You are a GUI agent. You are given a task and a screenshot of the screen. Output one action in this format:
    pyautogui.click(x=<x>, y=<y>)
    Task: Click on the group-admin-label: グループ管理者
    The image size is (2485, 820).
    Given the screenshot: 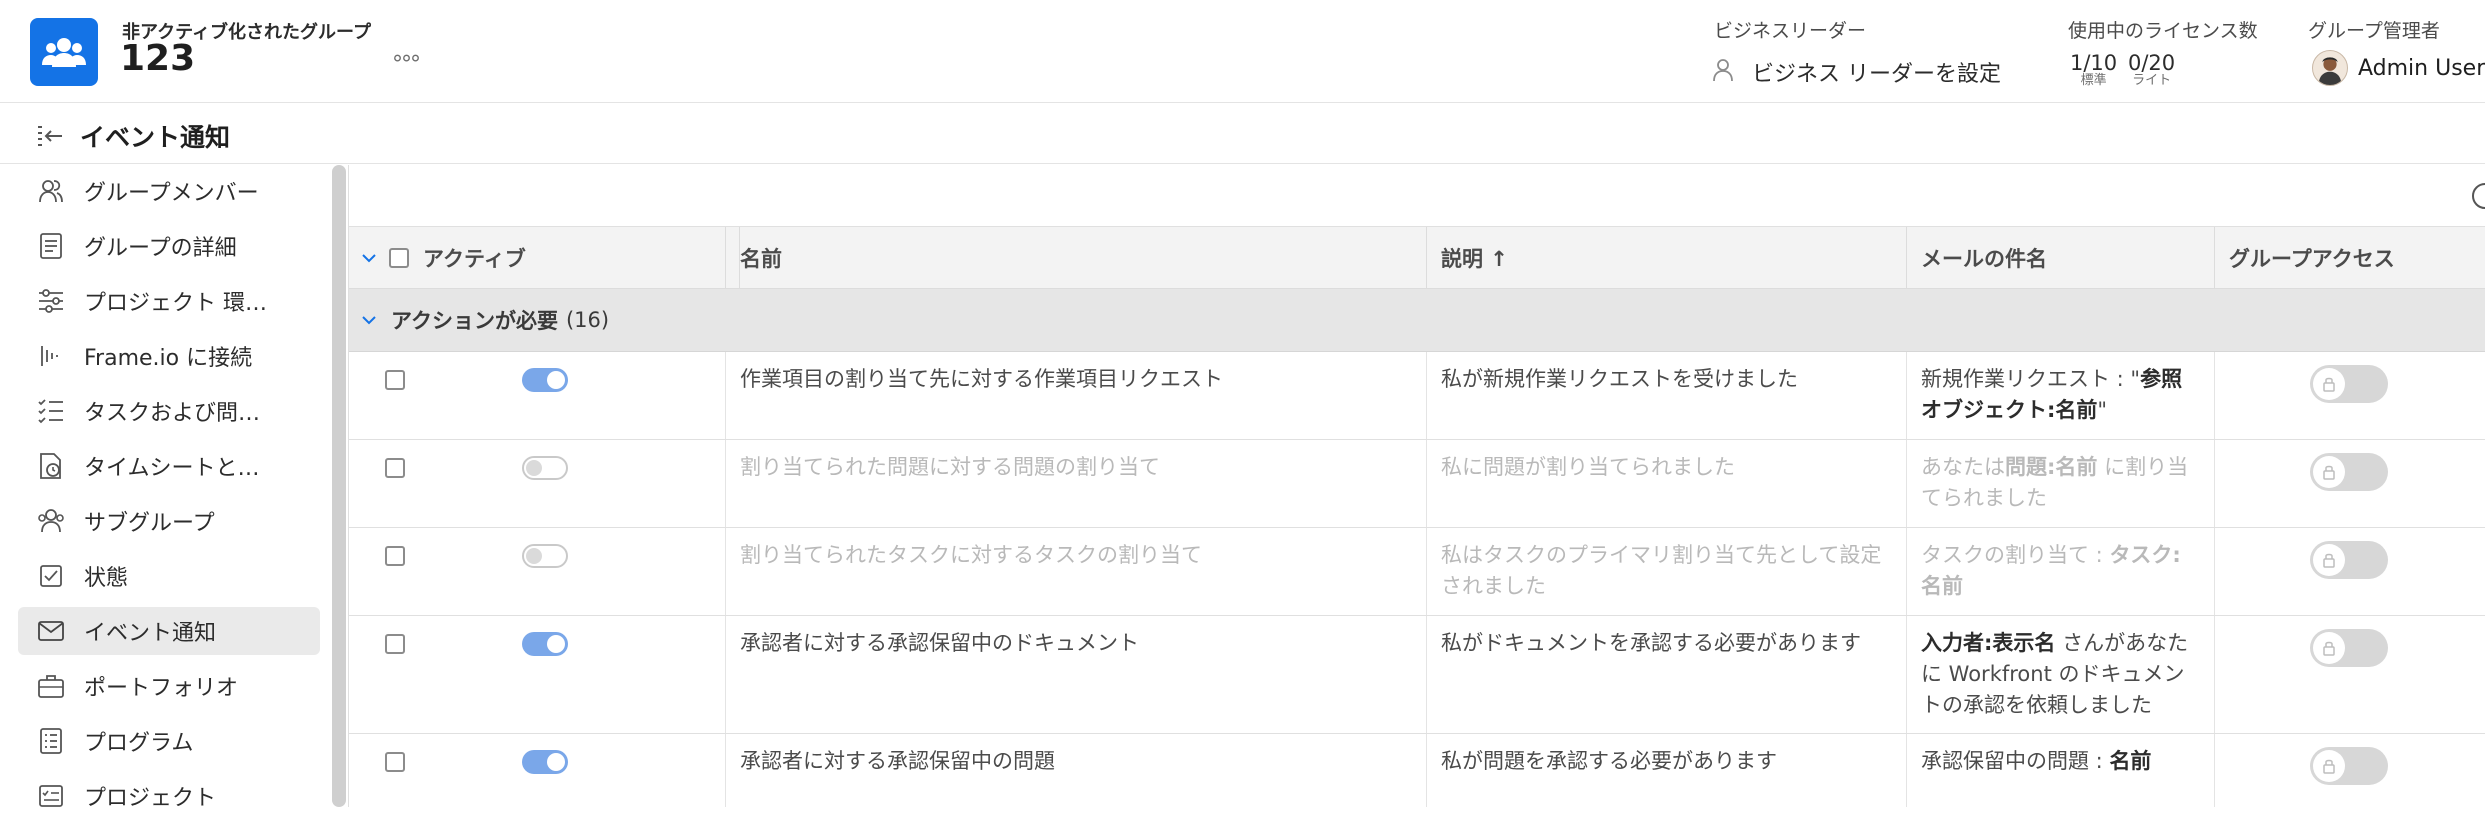 What is the action you would take?
    pyautogui.click(x=2374, y=31)
    